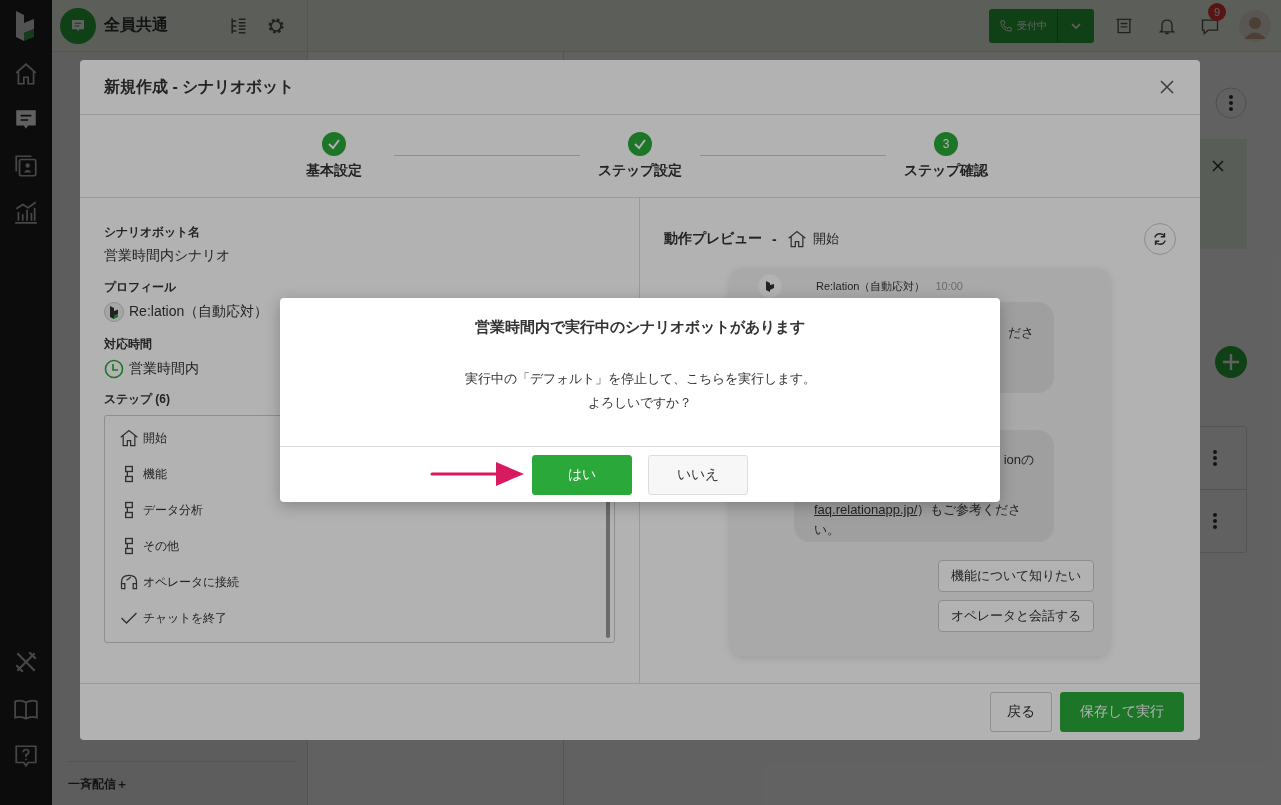 This screenshot has height=805, width=1281. I want to click on message-time: 10:00, so click(949, 286).